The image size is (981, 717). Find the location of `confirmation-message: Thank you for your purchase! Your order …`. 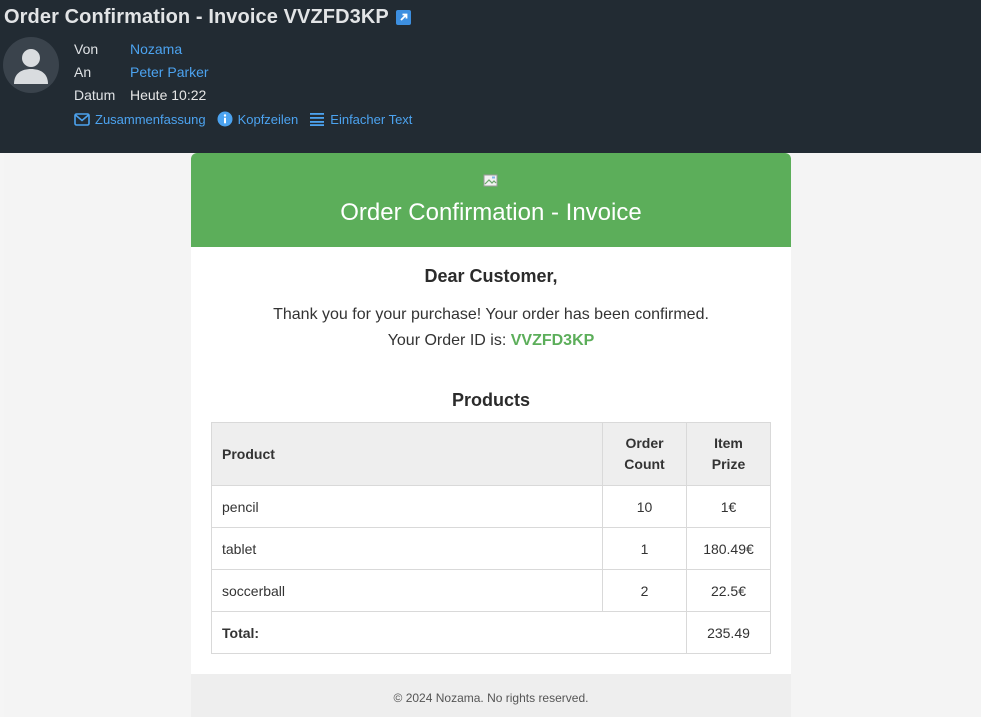

confirmation-message: Thank you for your purchase! Your order … is located at coordinates (491, 328).